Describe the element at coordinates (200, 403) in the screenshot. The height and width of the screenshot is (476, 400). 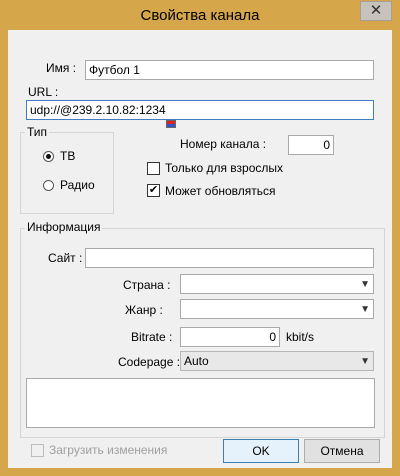
I see `description-textarea` at that location.